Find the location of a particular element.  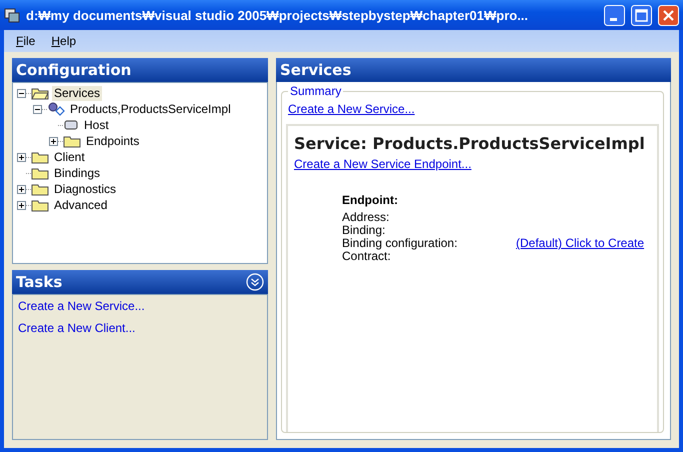

tree-item: Services is located at coordinates (77, 93).